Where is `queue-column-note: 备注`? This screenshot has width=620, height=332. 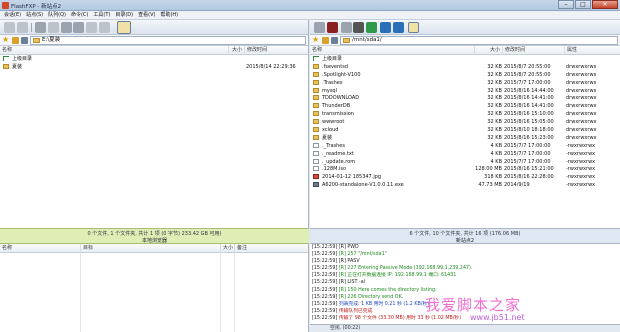
queue-column-note: 备注 is located at coordinates (271, 248).